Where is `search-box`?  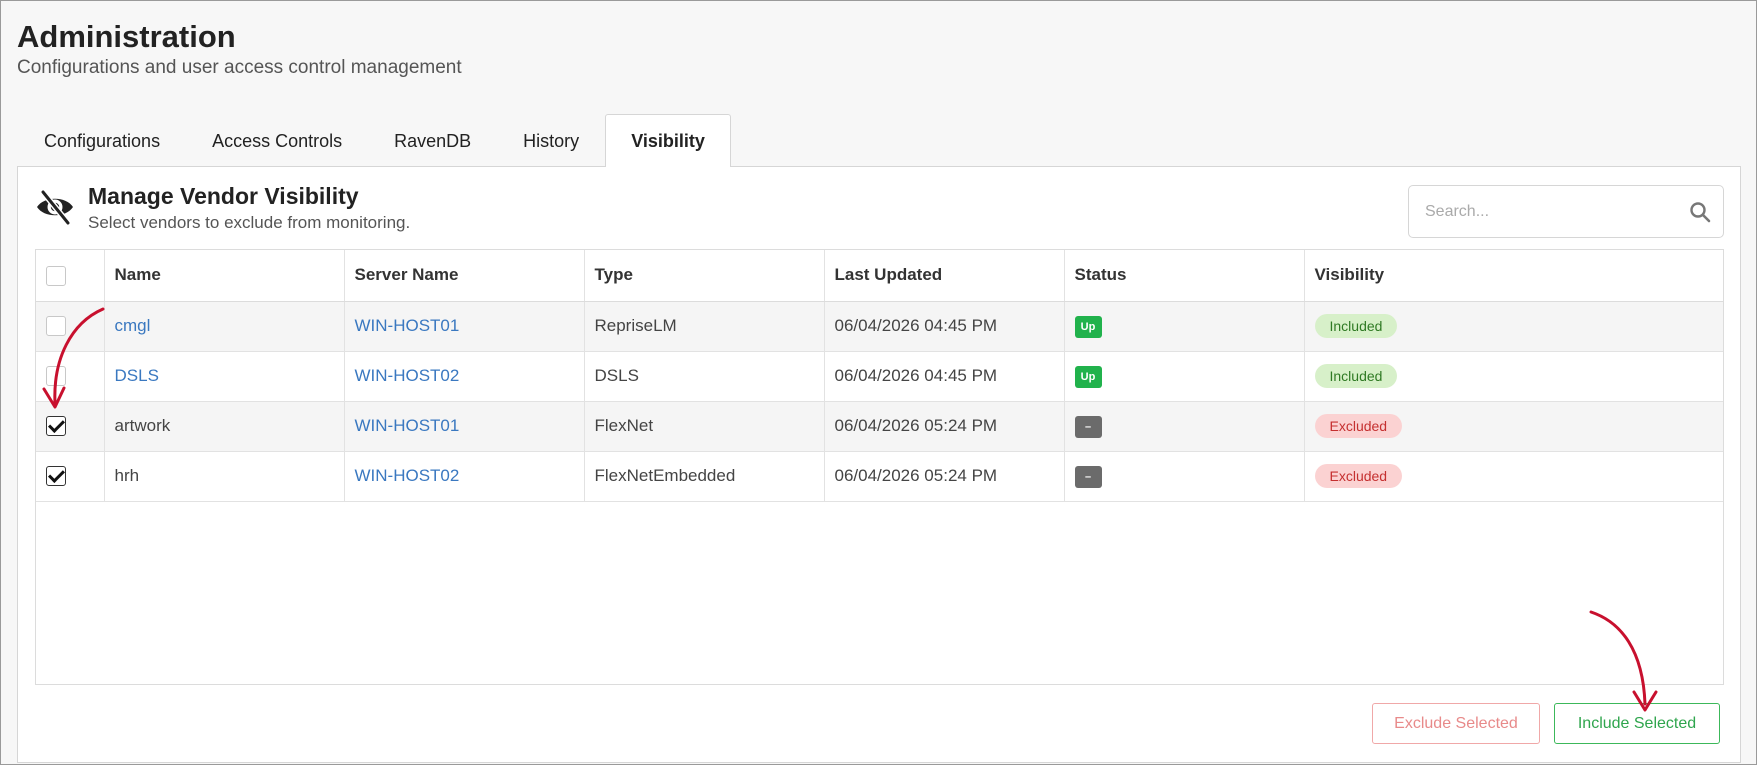
search-box is located at coordinates (1566, 211).